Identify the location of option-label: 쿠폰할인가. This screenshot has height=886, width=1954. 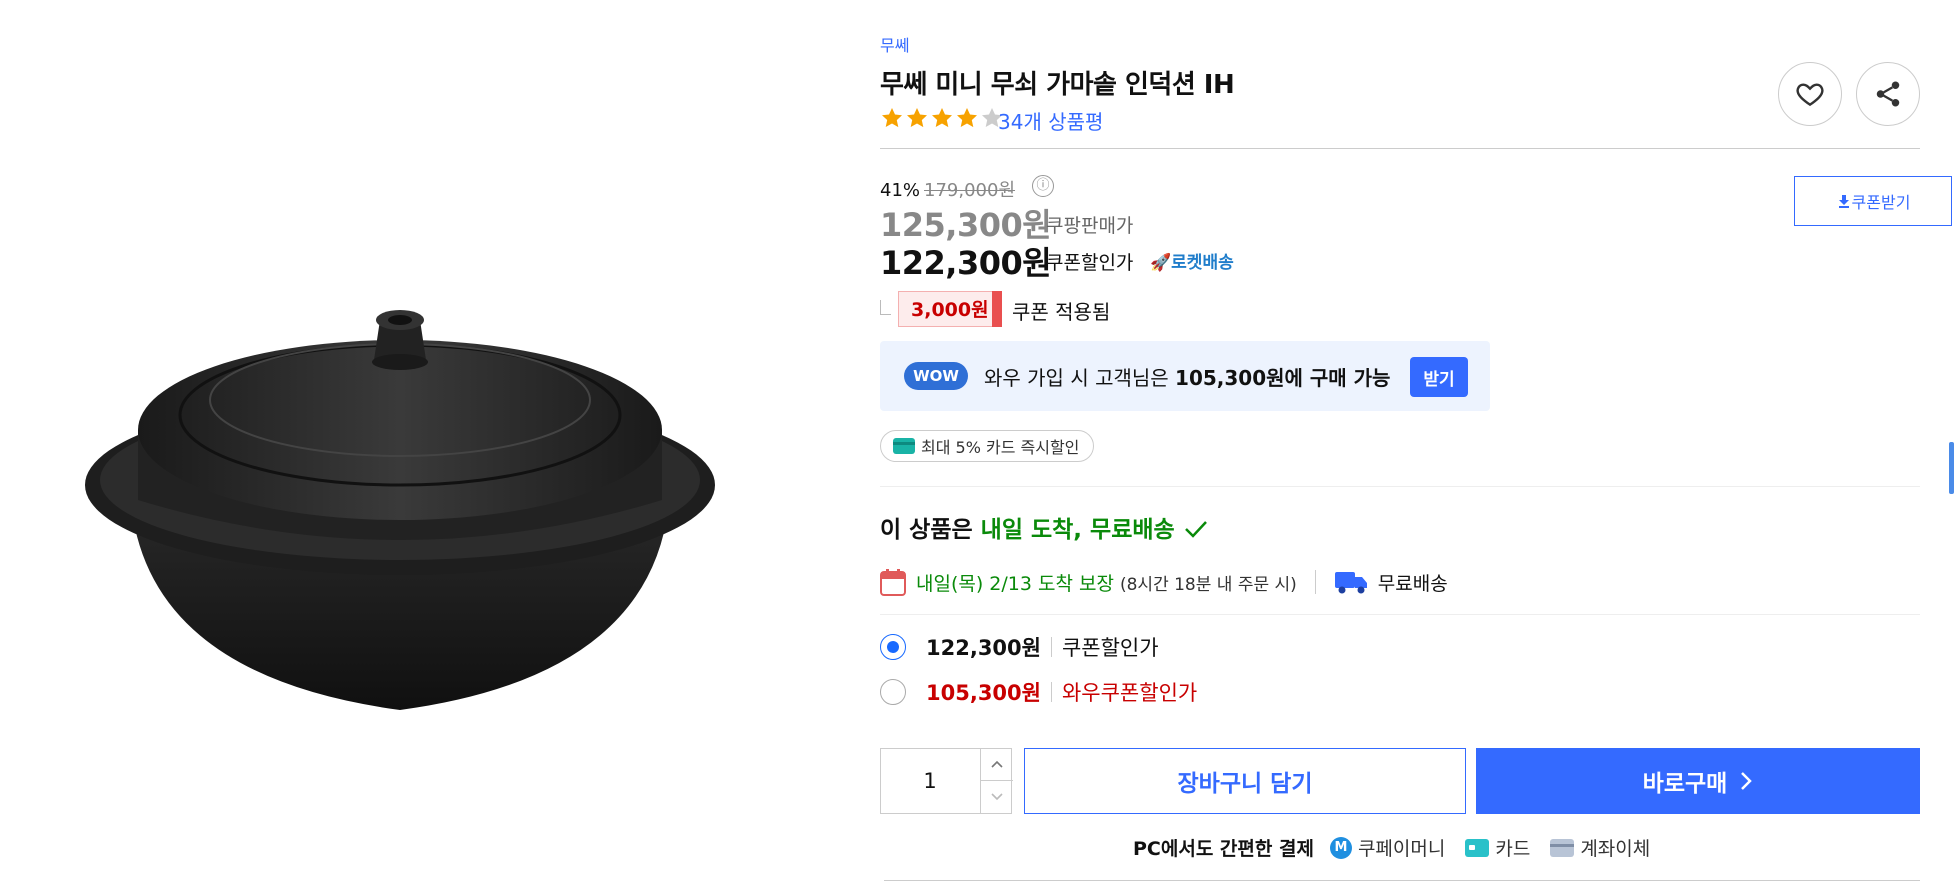
(1110, 648).